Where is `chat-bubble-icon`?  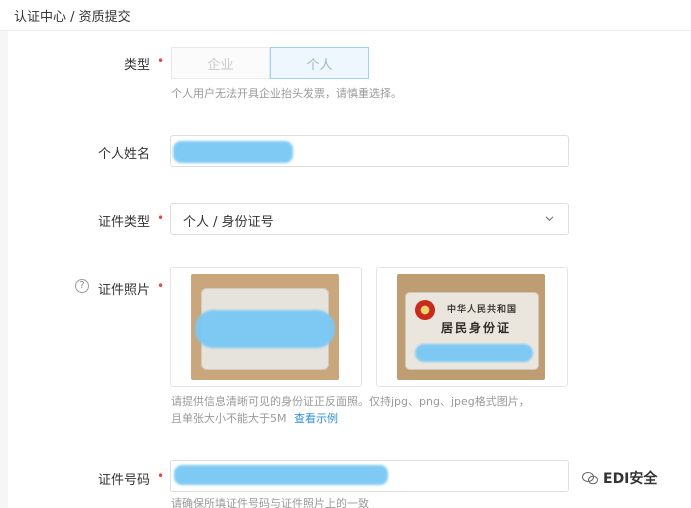
chat-bubble-icon is located at coordinates (590, 478).